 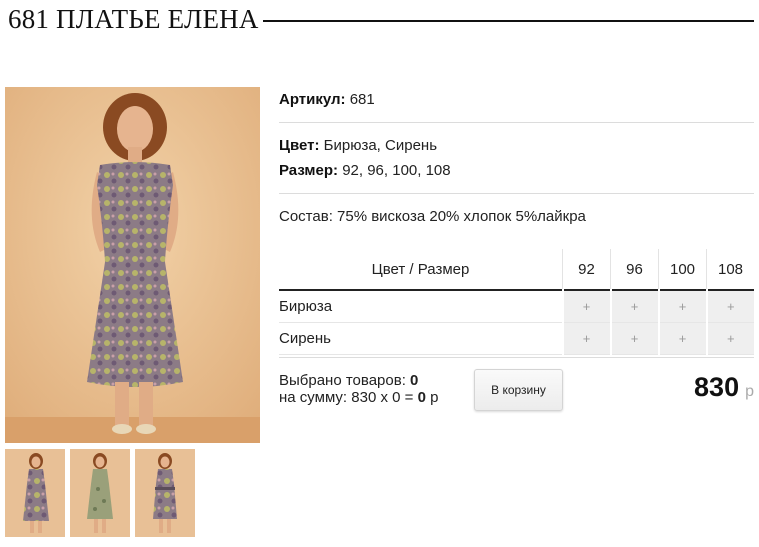 What do you see at coordinates (516, 306) in the screenshot?
I see `table-row: Бирюза + + + +` at bounding box center [516, 306].